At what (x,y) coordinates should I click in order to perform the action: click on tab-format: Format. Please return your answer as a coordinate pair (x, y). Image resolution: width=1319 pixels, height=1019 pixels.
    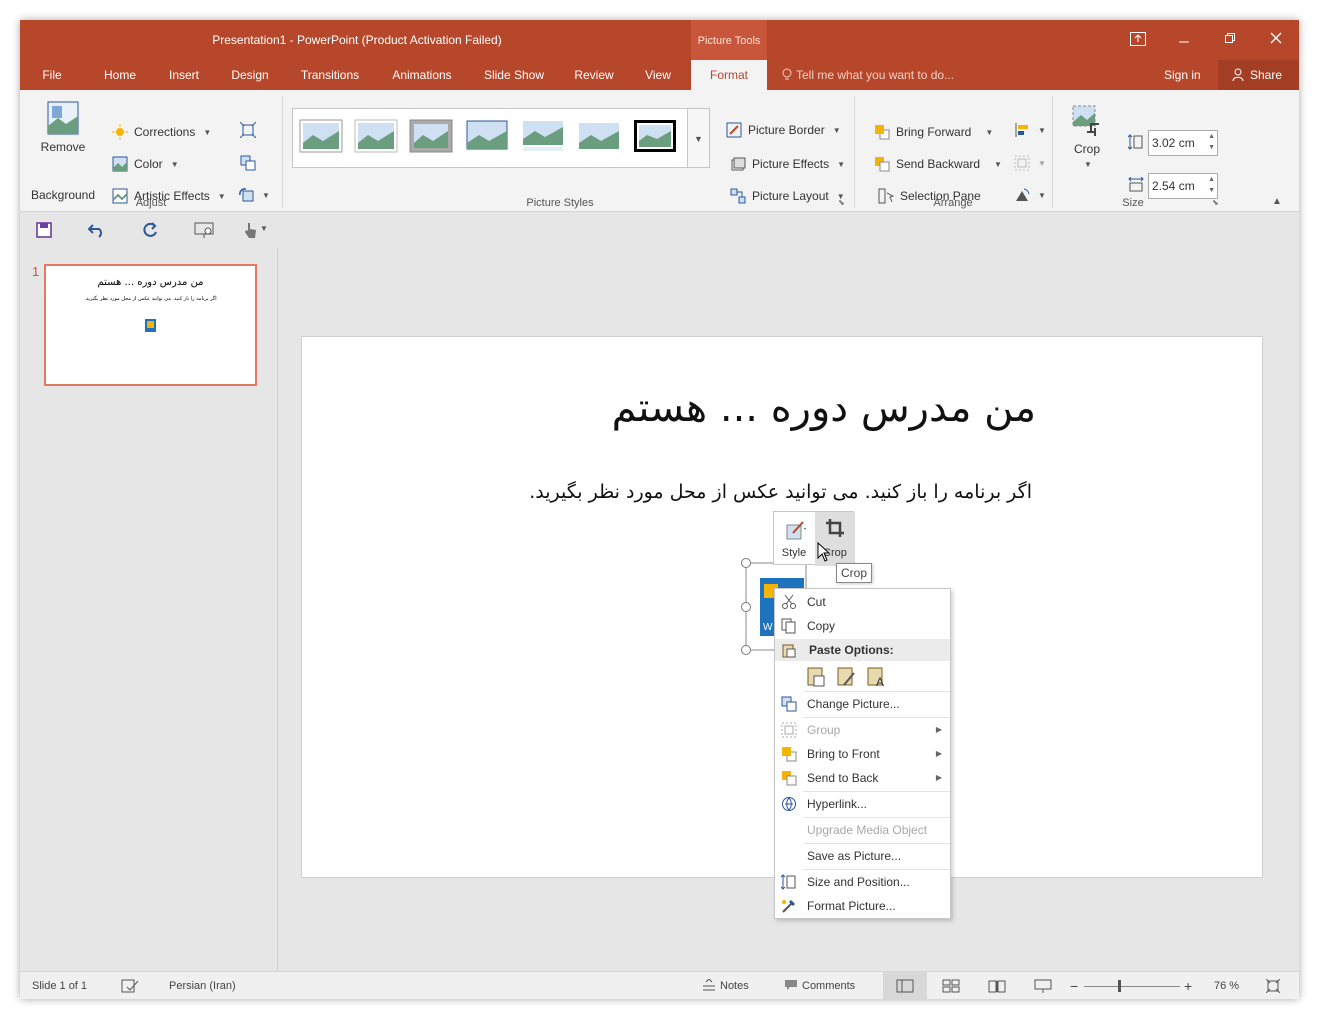
    Looking at the image, I should click on (729, 75).